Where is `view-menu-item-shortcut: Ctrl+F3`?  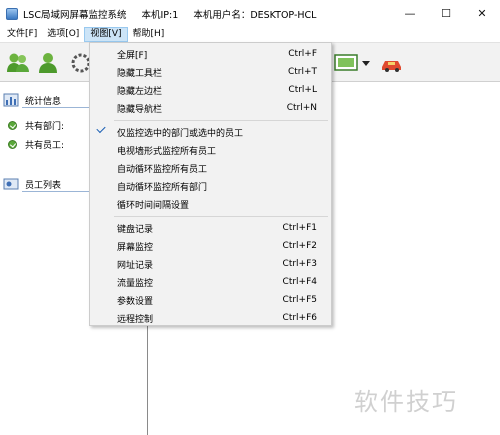 view-menu-item-shortcut: Ctrl+F3 is located at coordinates (299, 264).